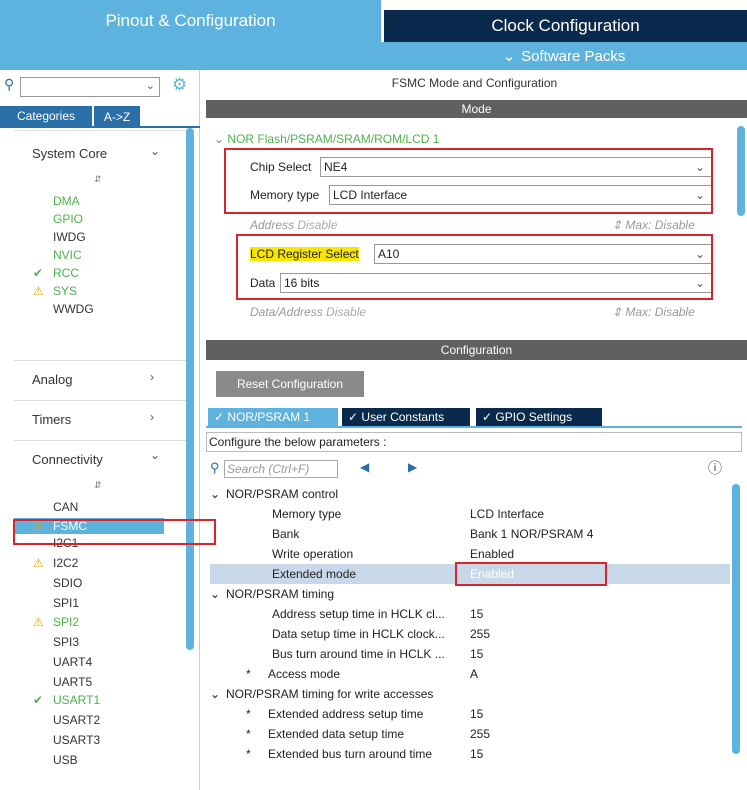  Describe the element at coordinates (66, 642) in the screenshot. I see `list-item-spi3: SPI3` at that location.